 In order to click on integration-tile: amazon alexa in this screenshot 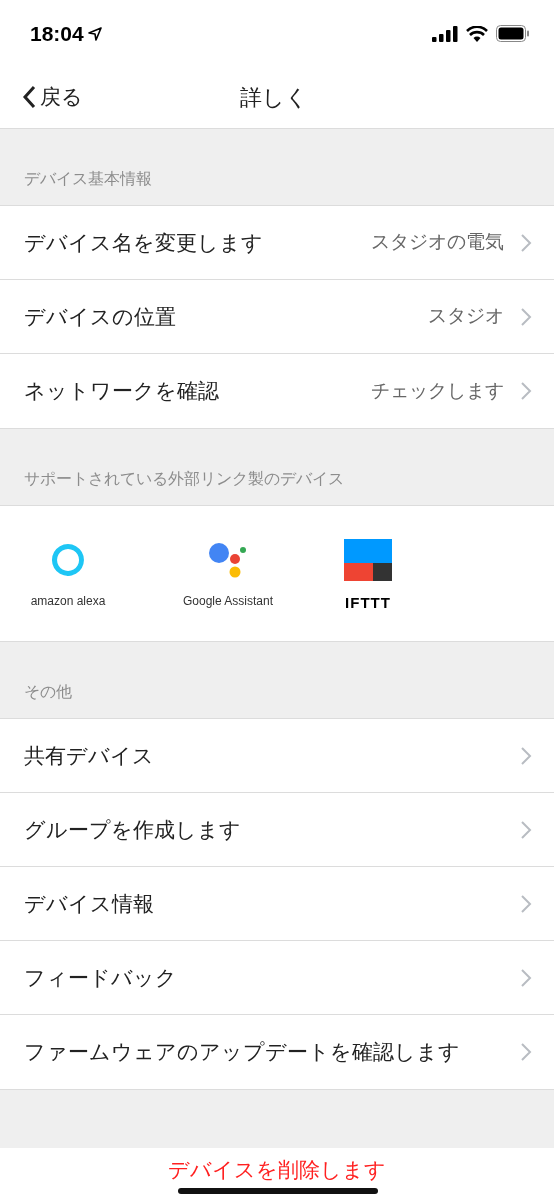, I will do `click(68, 573)`.